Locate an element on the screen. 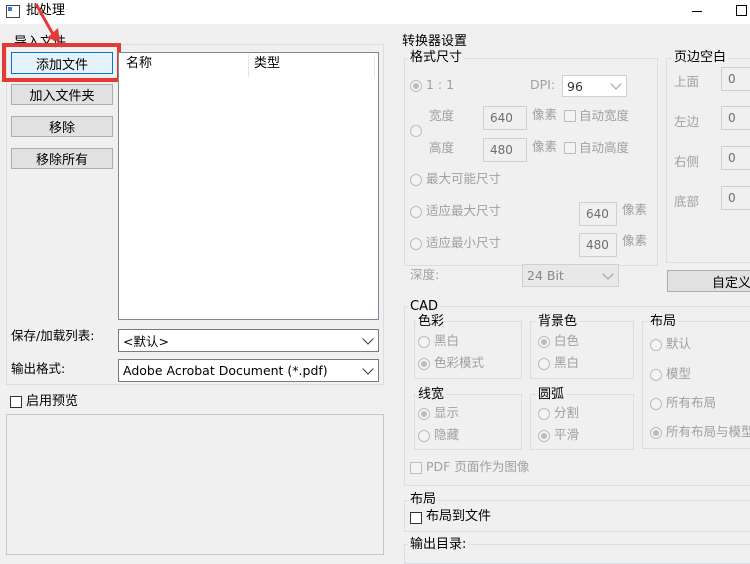 The height and width of the screenshot is (564, 750). fit-min-unit: 像素 is located at coordinates (635, 240).